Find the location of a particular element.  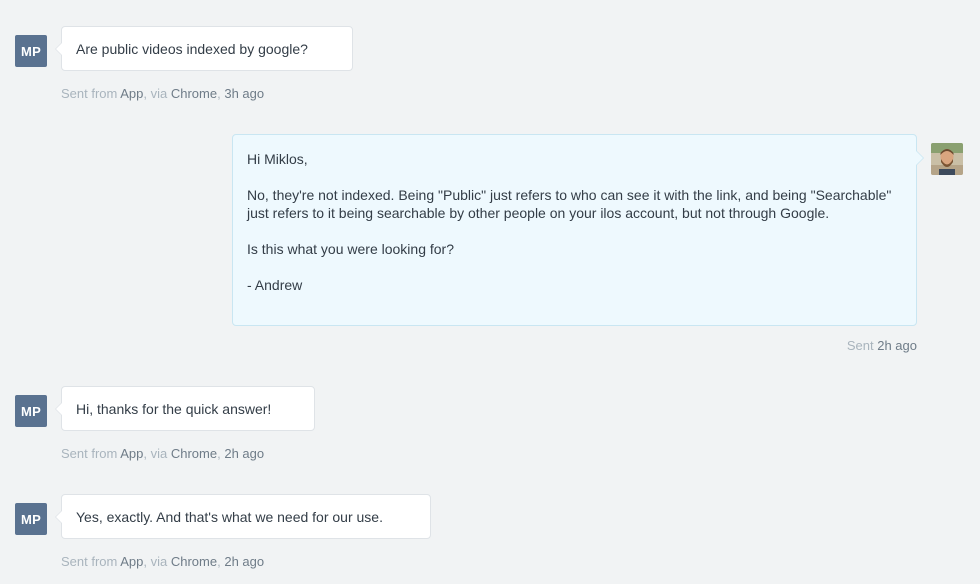

reply-greeting: Hi Miklos, is located at coordinates (277, 159).